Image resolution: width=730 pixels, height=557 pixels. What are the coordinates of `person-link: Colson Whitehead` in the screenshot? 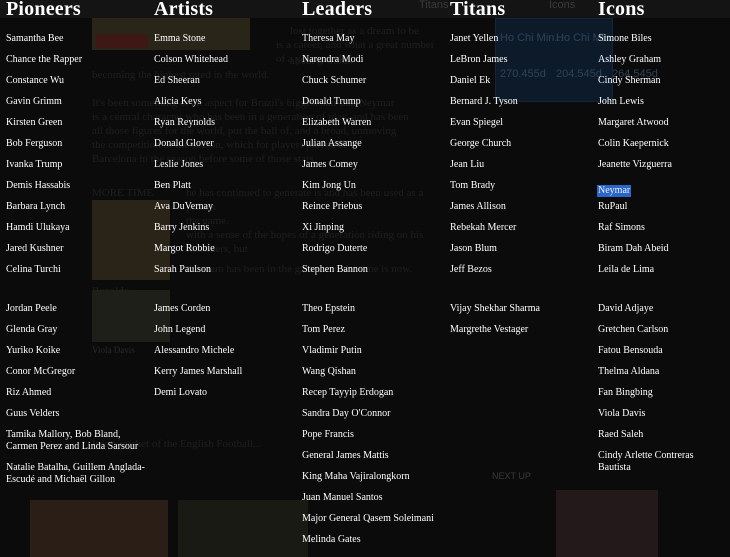 It's located at (198, 60).